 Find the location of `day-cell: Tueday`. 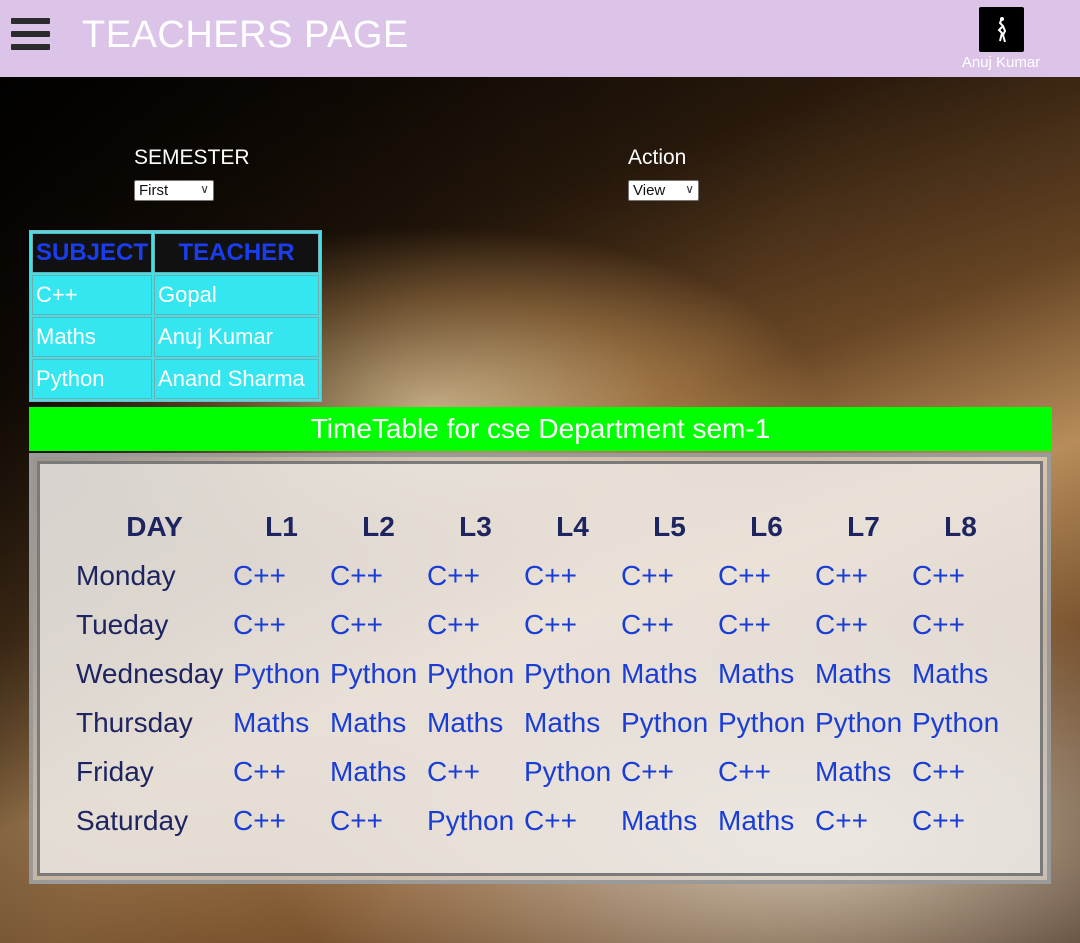

day-cell: Tueday is located at coordinates (122, 624).